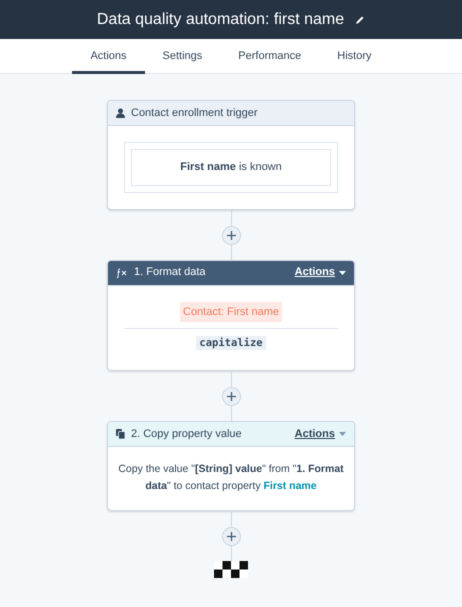  Describe the element at coordinates (120, 433) in the screenshot. I see `copy-icon` at that location.